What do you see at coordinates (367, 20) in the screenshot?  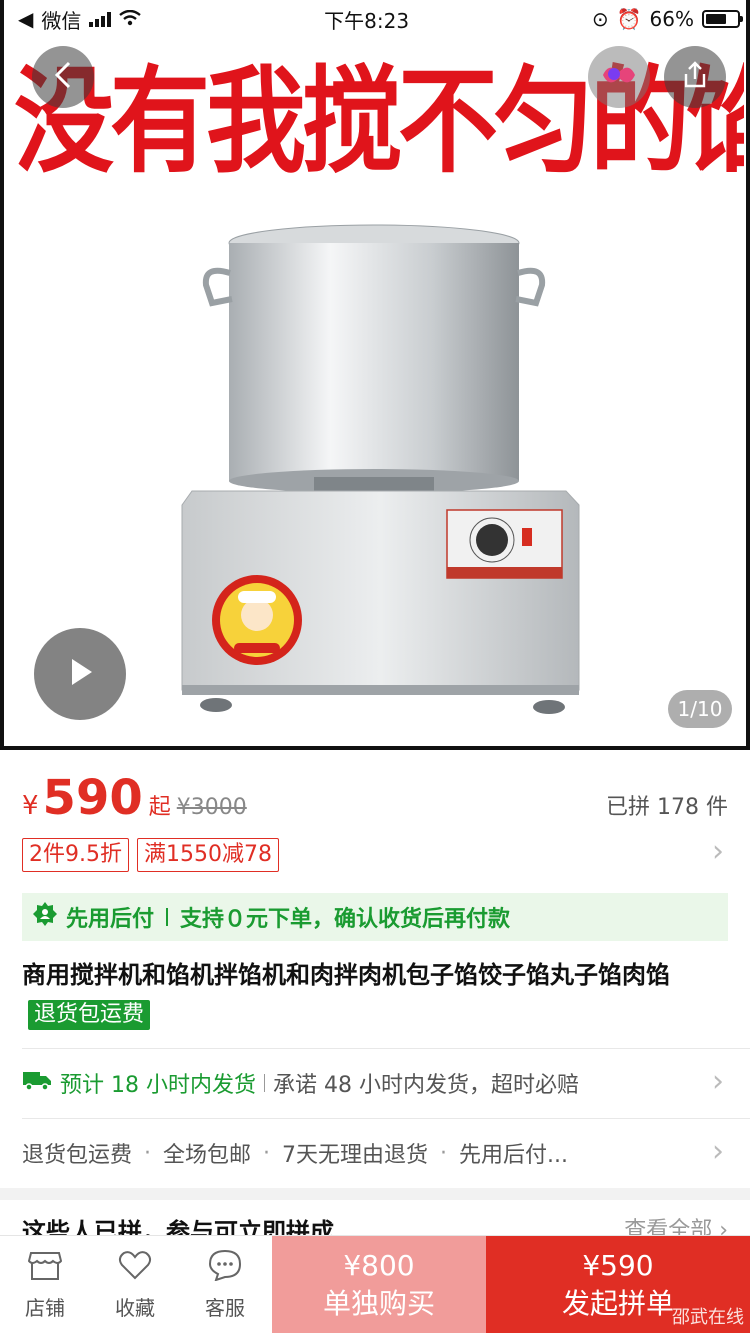 I see `clock: 下午8:23` at bounding box center [367, 20].